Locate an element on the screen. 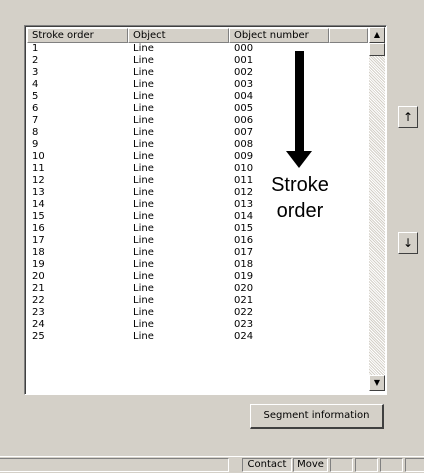  status-pane-move: Move is located at coordinates (310, 465).